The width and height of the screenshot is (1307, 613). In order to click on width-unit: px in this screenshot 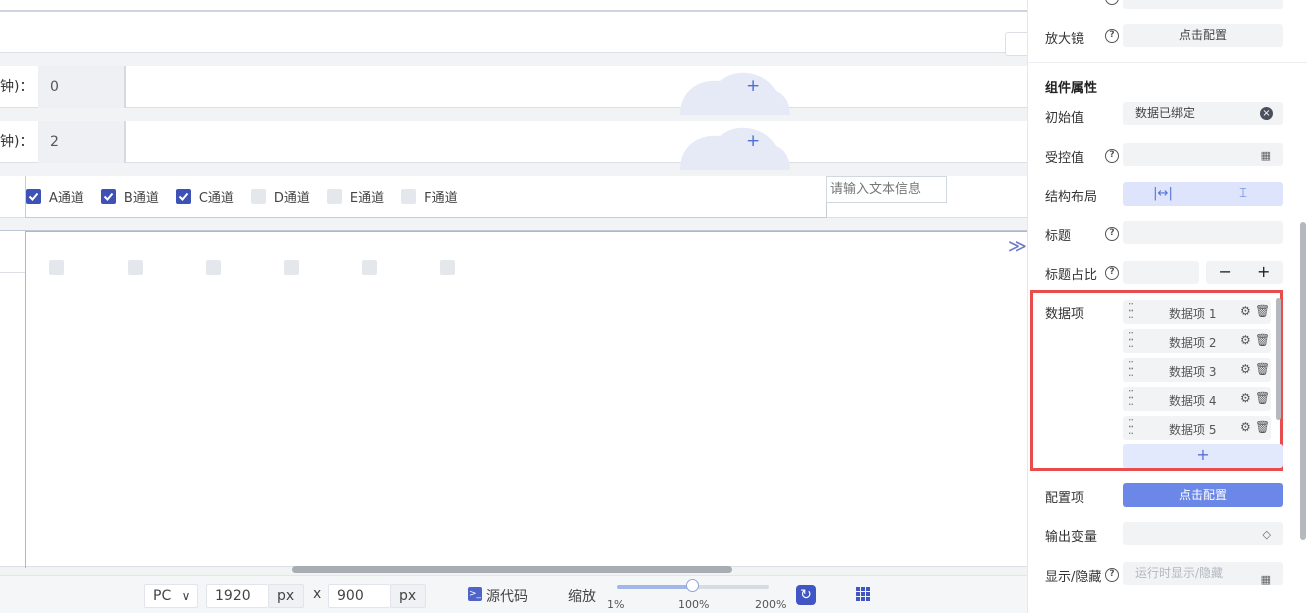, I will do `click(286, 596)`.